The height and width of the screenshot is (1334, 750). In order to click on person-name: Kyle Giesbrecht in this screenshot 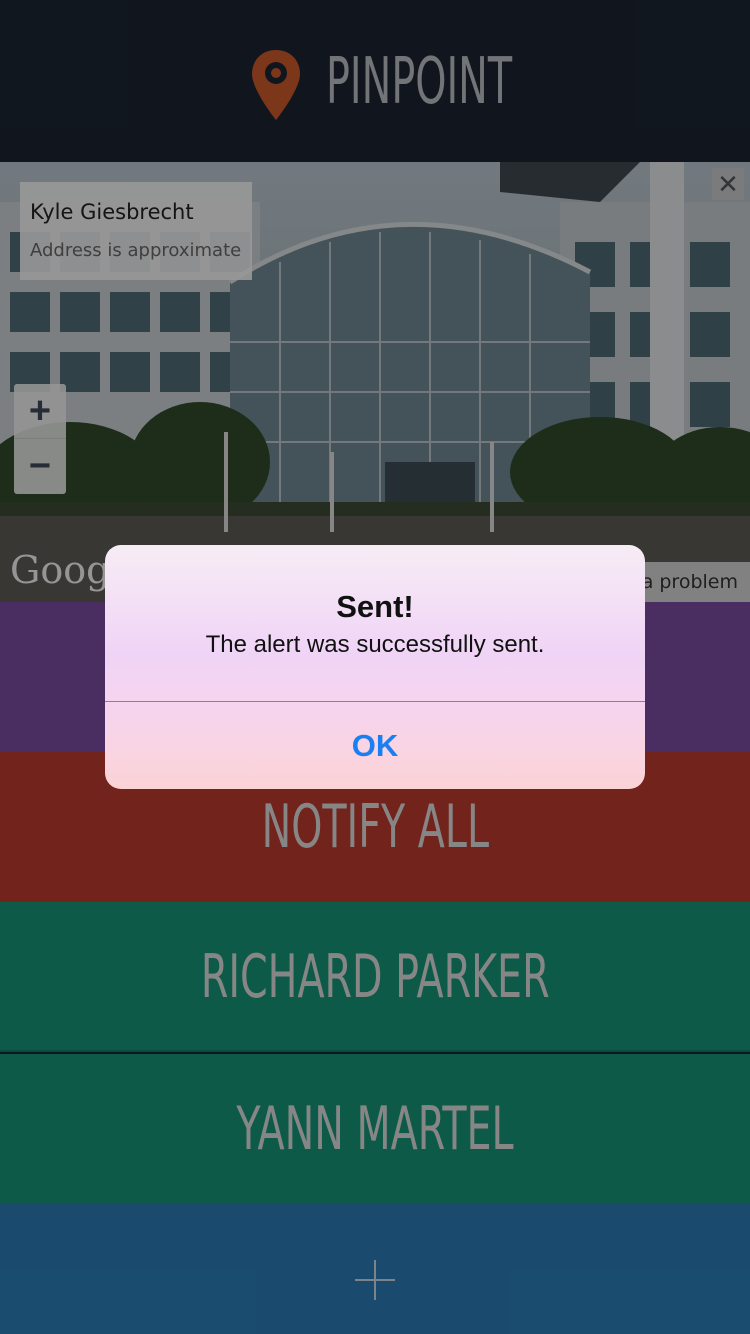, I will do `click(112, 212)`.